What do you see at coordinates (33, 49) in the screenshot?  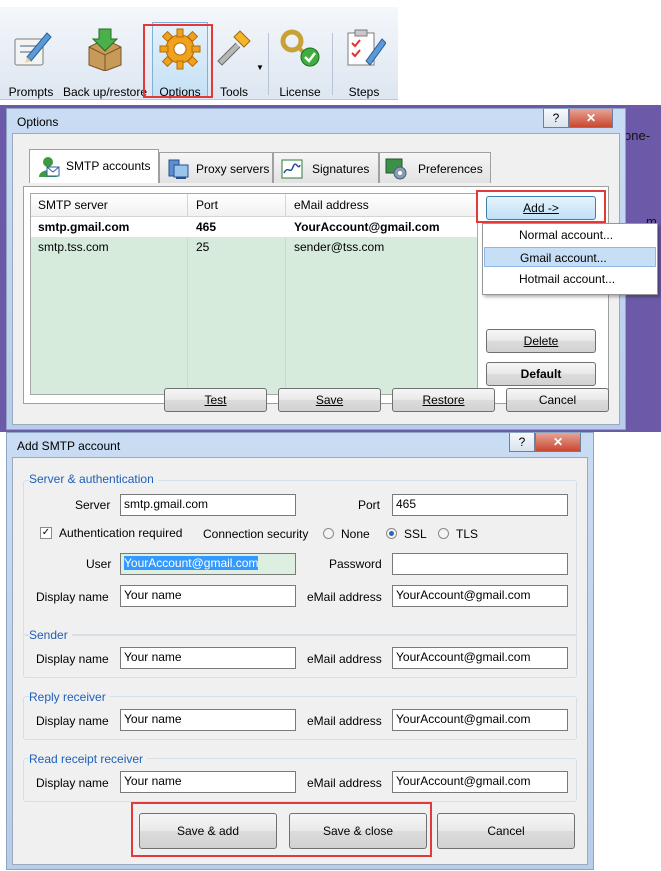 I see `prompts-icon` at bounding box center [33, 49].